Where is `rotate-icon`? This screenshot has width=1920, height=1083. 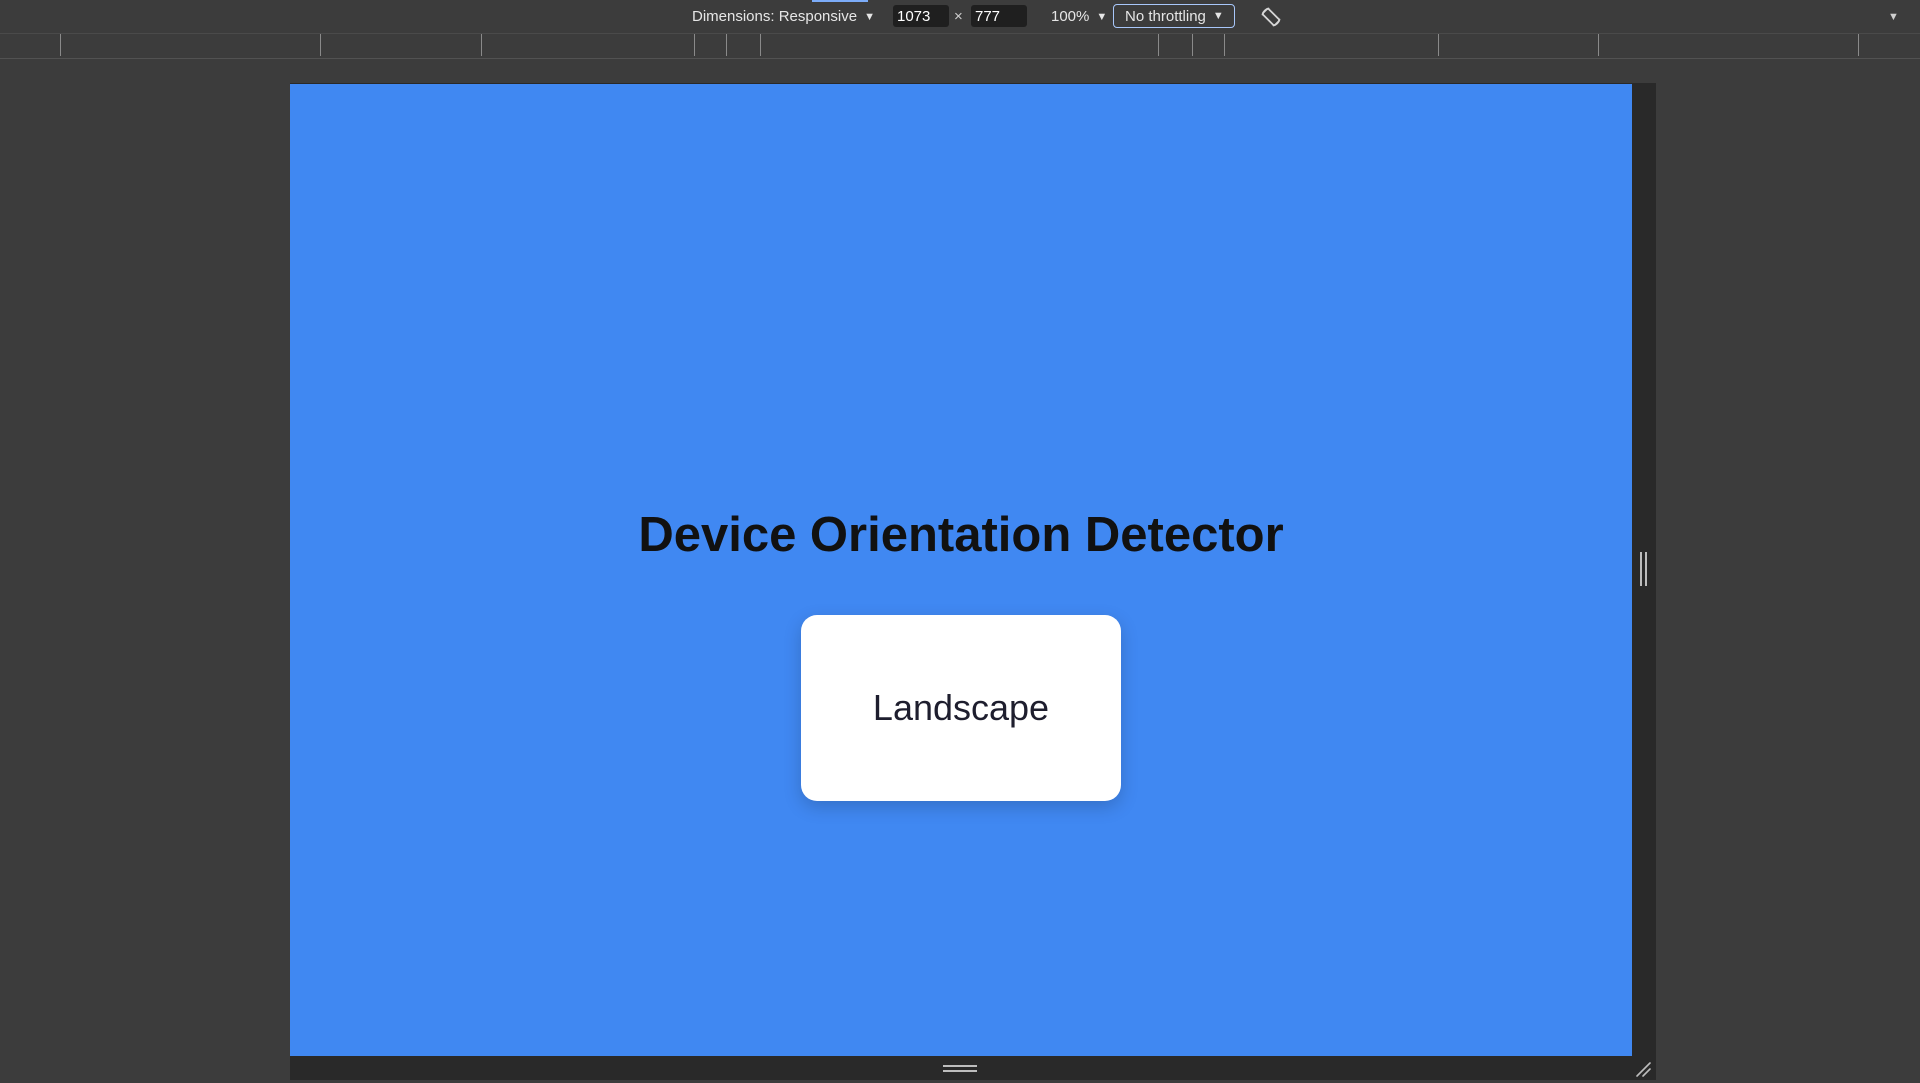
rotate-icon is located at coordinates (1271, 17).